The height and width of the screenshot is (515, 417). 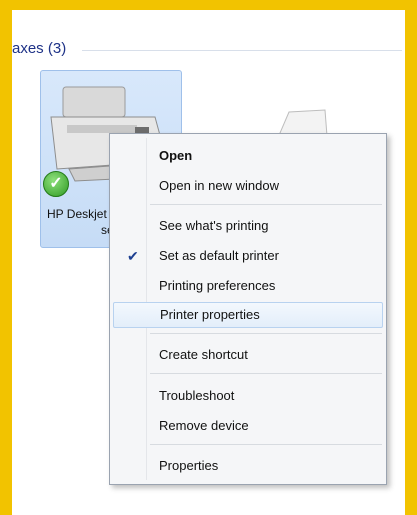 What do you see at coordinates (77, 214) in the screenshot?
I see `device-name-line1: HP Deskjet` at bounding box center [77, 214].